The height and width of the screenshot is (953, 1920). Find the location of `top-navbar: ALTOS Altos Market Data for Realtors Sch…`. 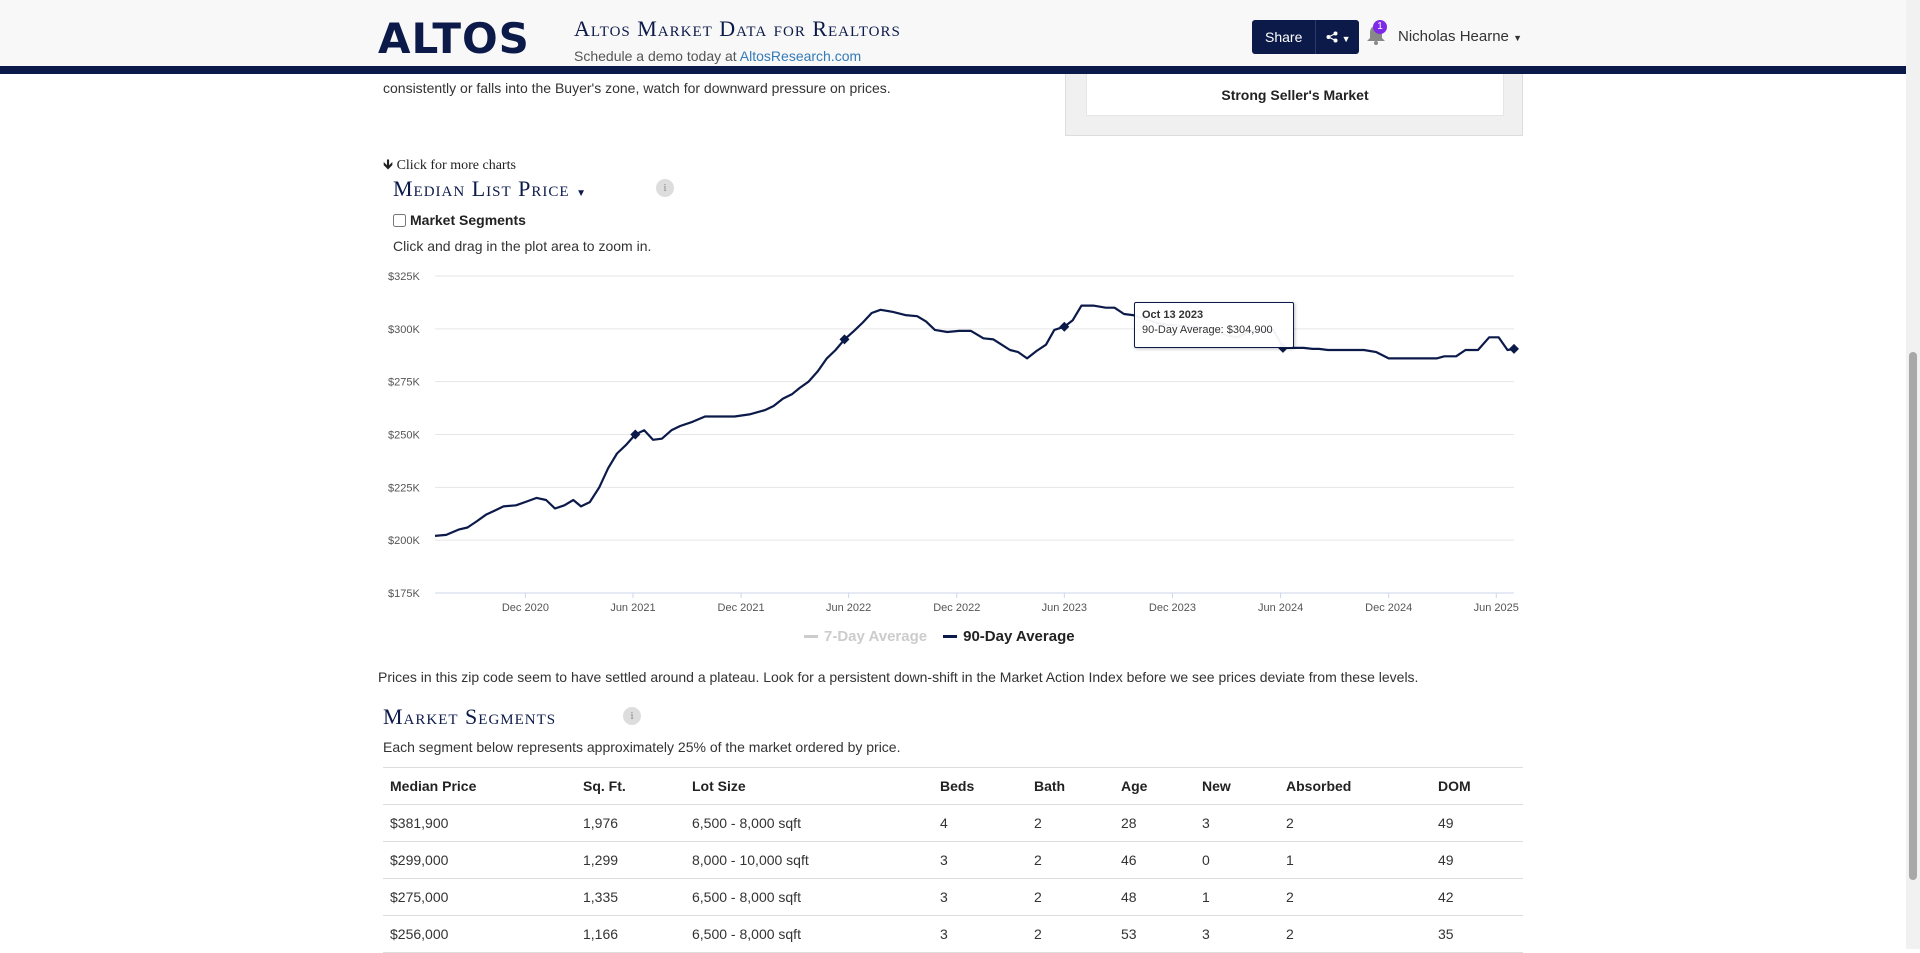

top-navbar: ALTOS Altos Market Data for Realtors Sch… is located at coordinates (953, 37).